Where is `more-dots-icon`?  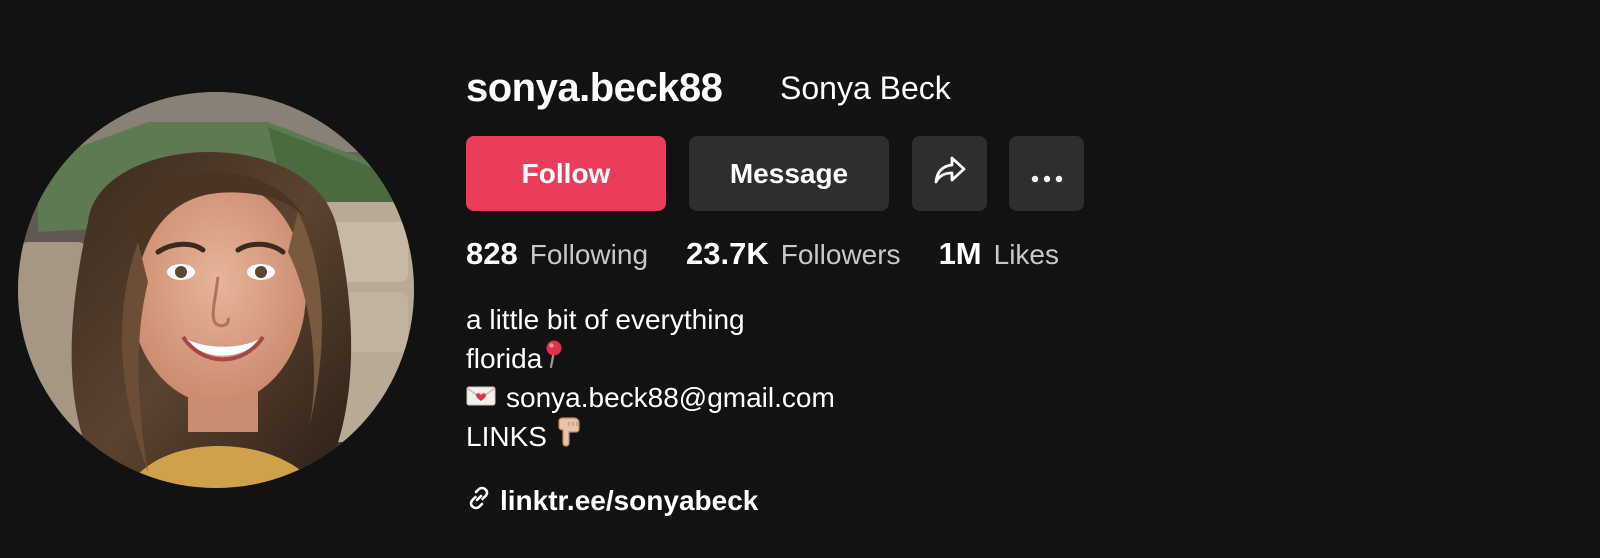 more-dots-icon is located at coordinates (1047, 174).